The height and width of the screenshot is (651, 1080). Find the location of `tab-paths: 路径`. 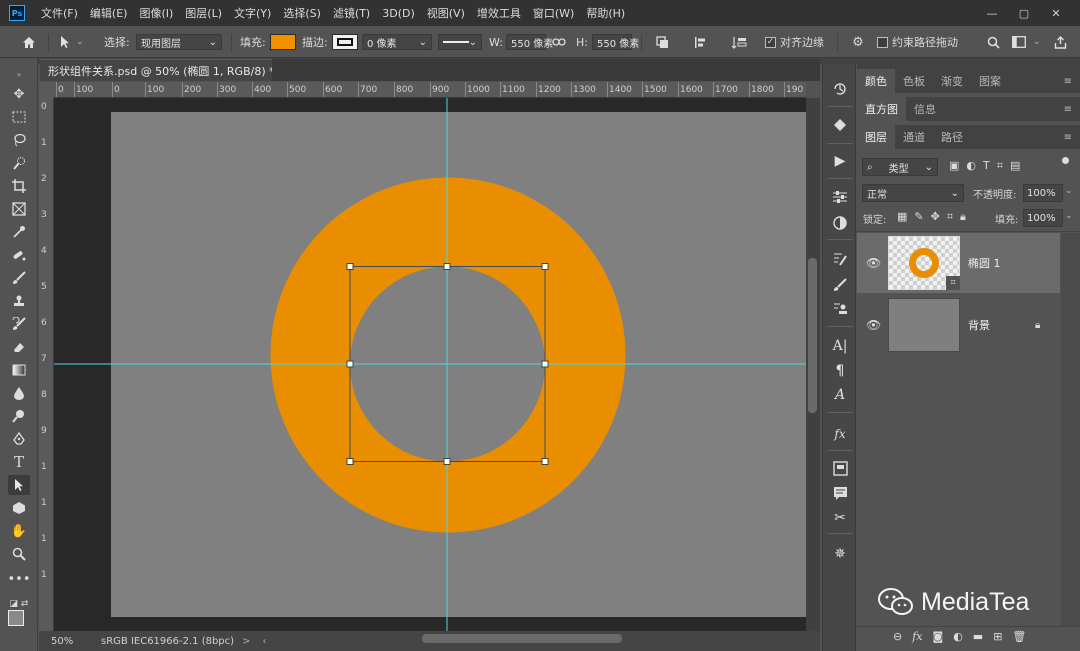

tab-paths: 路径 is located at coordinates (952, 137).